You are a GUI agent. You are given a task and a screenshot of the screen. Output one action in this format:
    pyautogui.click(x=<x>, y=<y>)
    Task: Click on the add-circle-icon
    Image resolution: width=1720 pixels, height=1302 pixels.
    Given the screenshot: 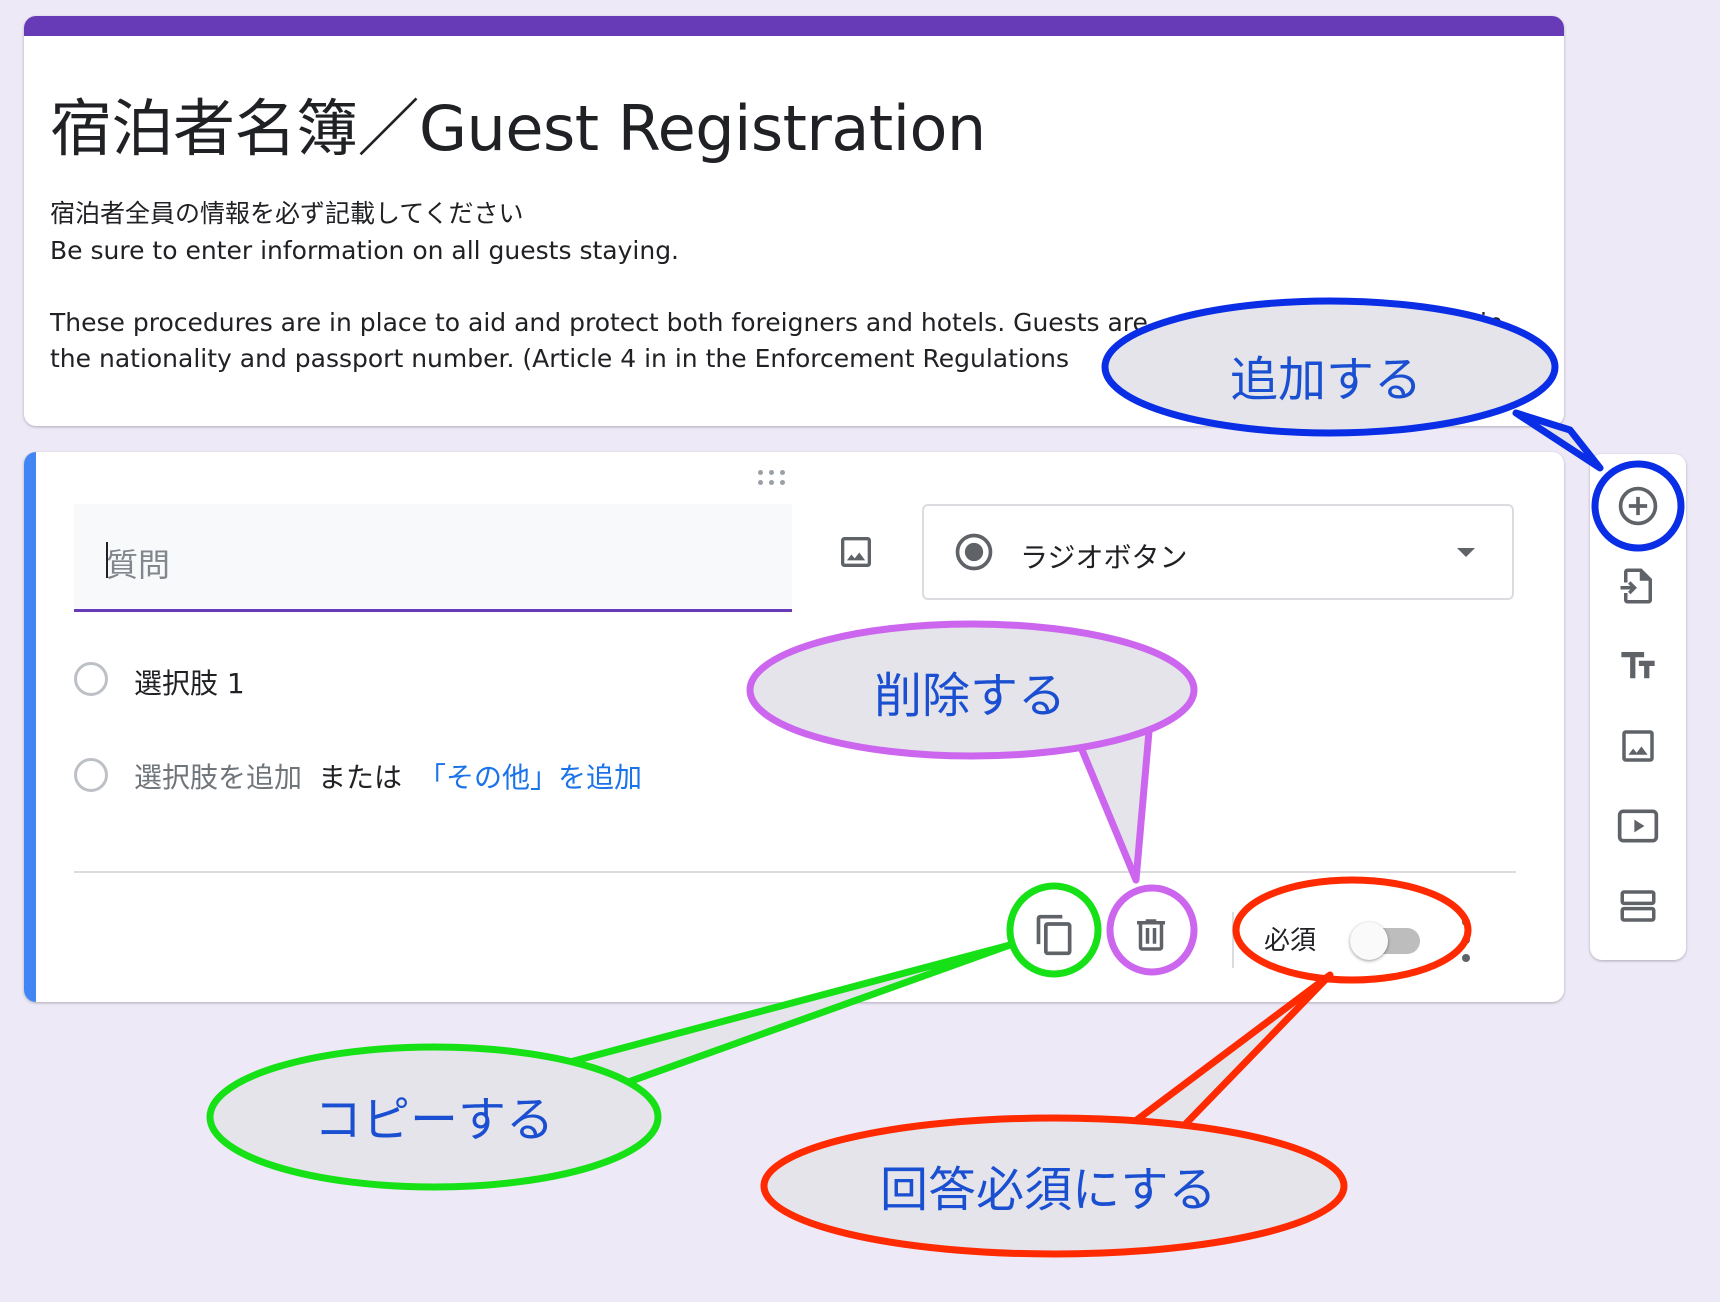 What is the action you would take?
    pyautogui.click(x=1638, y=506)
    